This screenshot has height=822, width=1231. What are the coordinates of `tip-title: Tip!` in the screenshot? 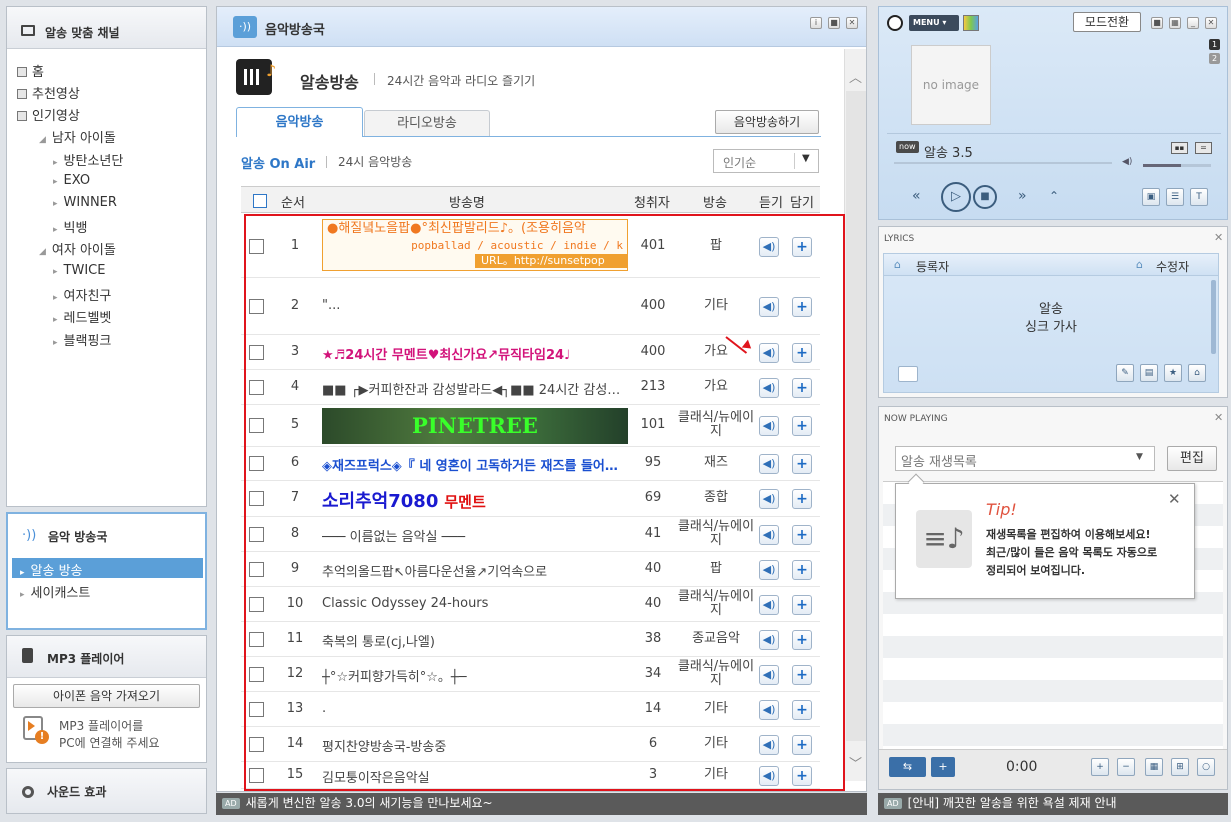 It's located at (1001, 509).